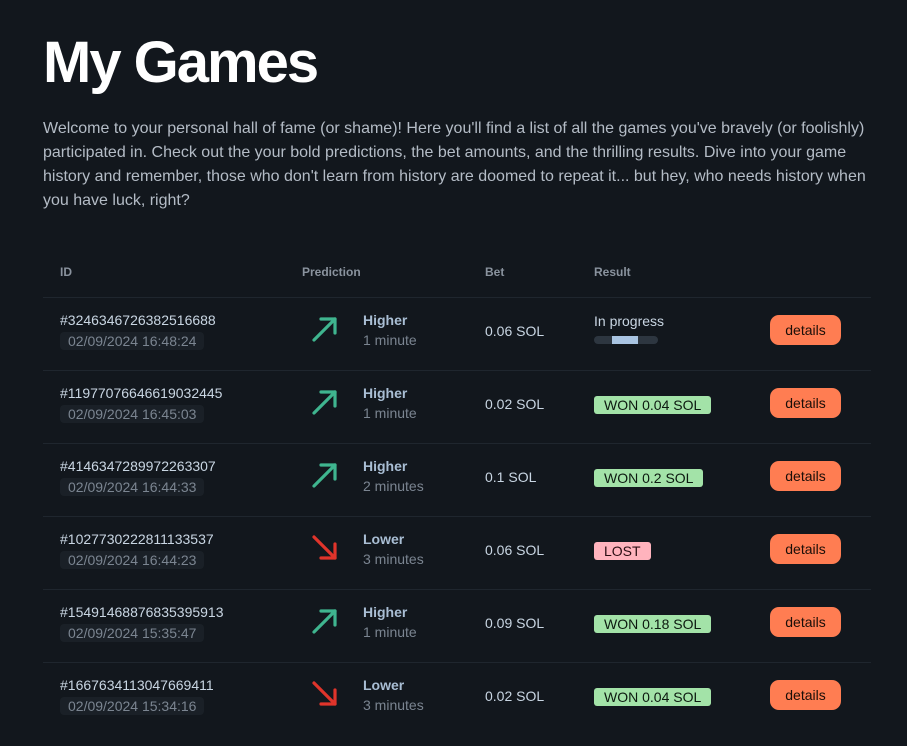 This screenshot has height=746, width=907. What do you see at coordinates (515, 623) in the screenshot?
I see `bet-amount: 0.09 SOL` at bounding box center [515, 623].